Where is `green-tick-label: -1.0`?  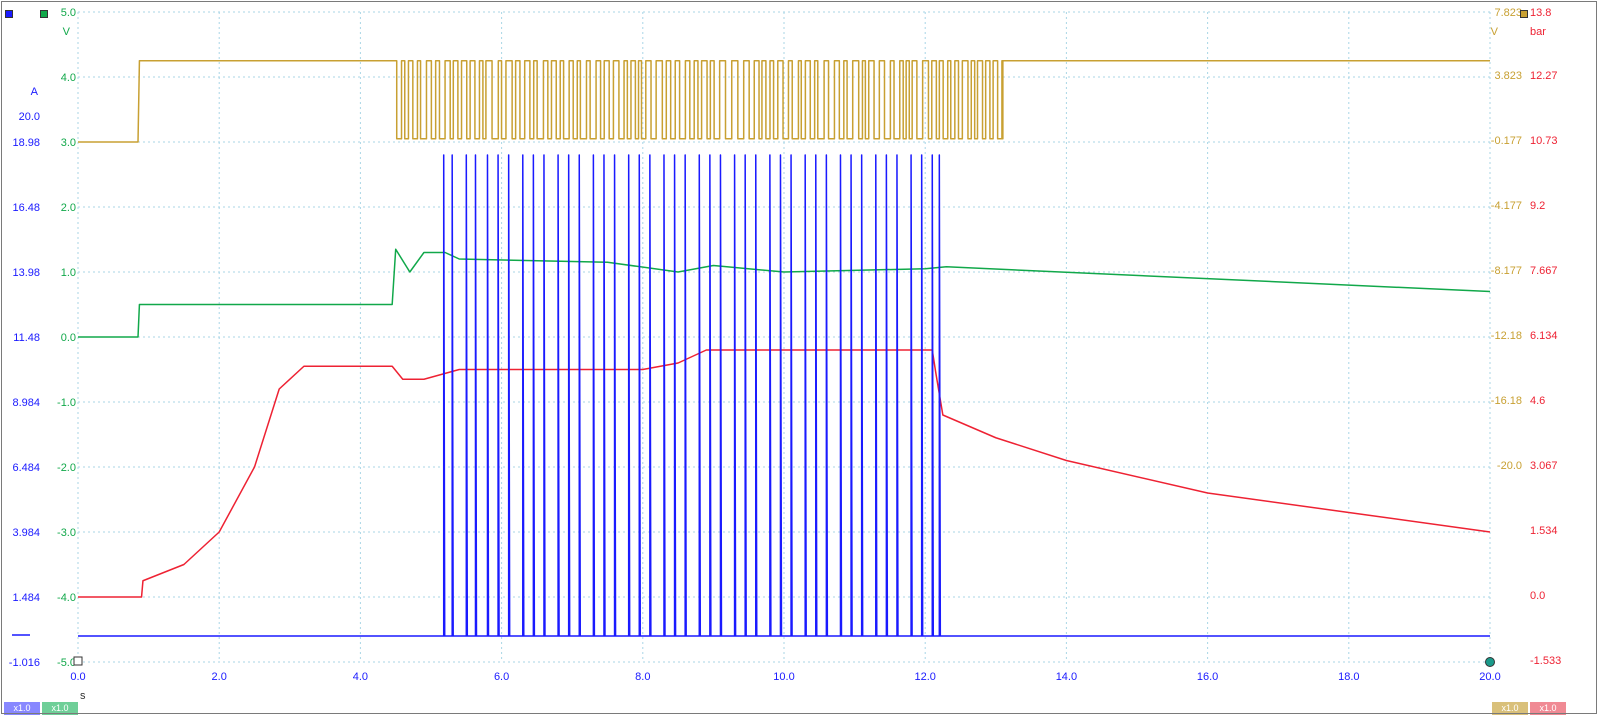 green-tick-label: -1.0 is located at coordinates (66, 403).